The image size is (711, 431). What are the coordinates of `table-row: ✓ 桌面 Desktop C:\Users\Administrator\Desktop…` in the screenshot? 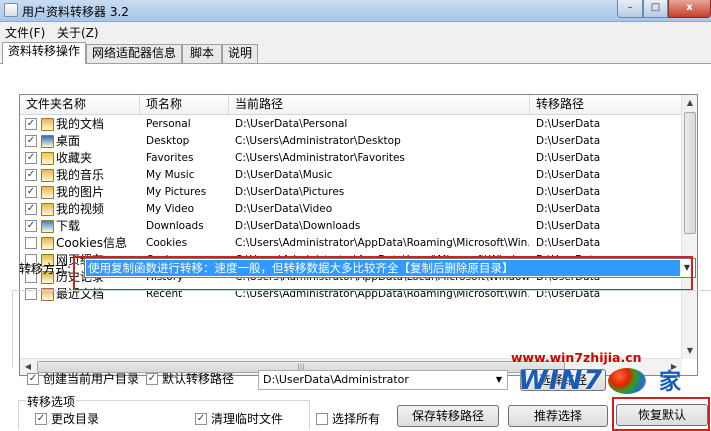 It's located at (351, 141).